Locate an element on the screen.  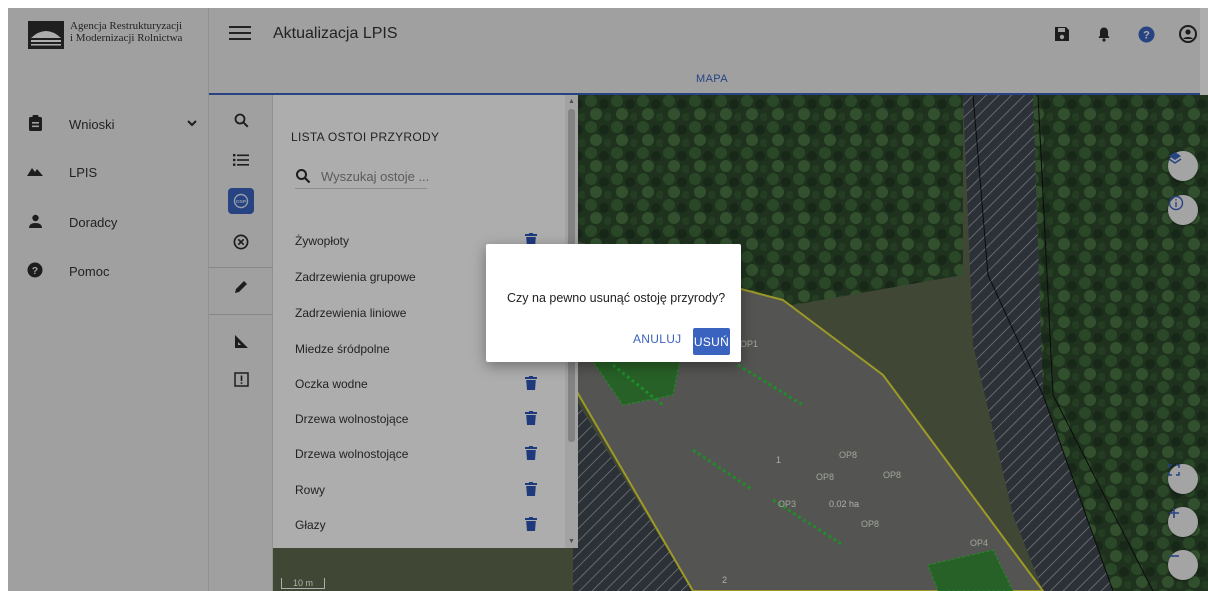
confirm-delete-button: USUŃ is located at coordinates (711, 341).